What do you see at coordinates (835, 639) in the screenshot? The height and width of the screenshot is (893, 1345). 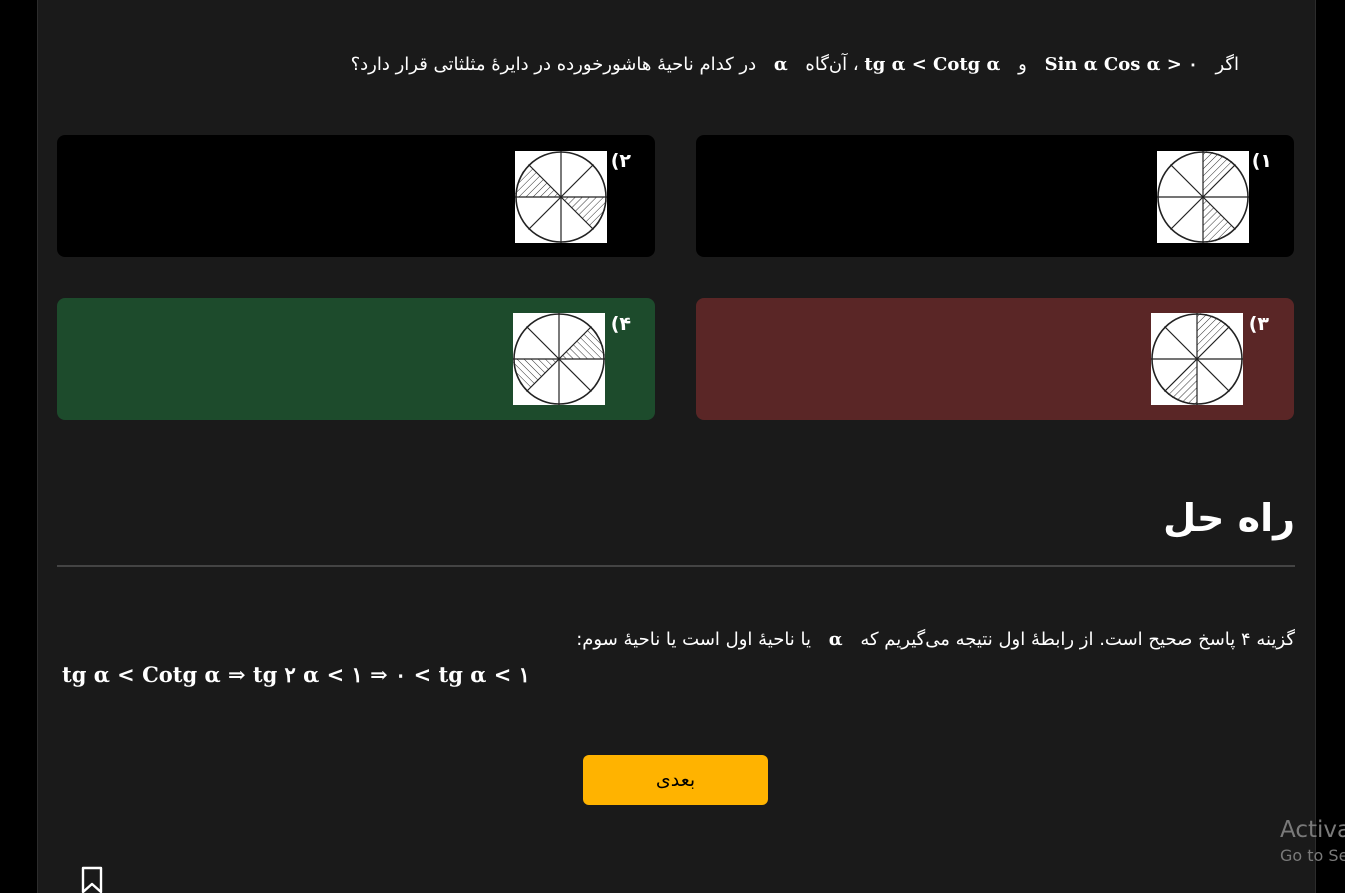 I see `solution-alpha: α` at bounding box center [835, 639].